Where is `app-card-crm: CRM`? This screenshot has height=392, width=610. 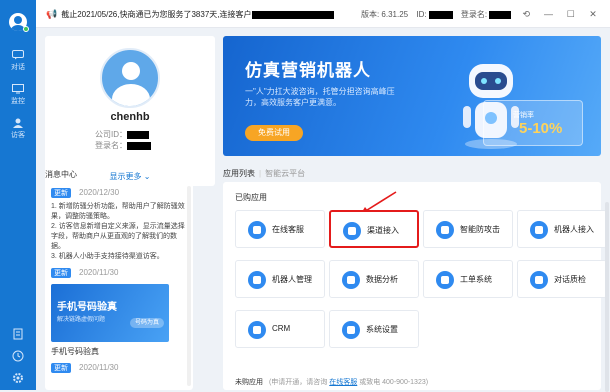
app-card-crm: CRM is located at coordinates (280, 329).